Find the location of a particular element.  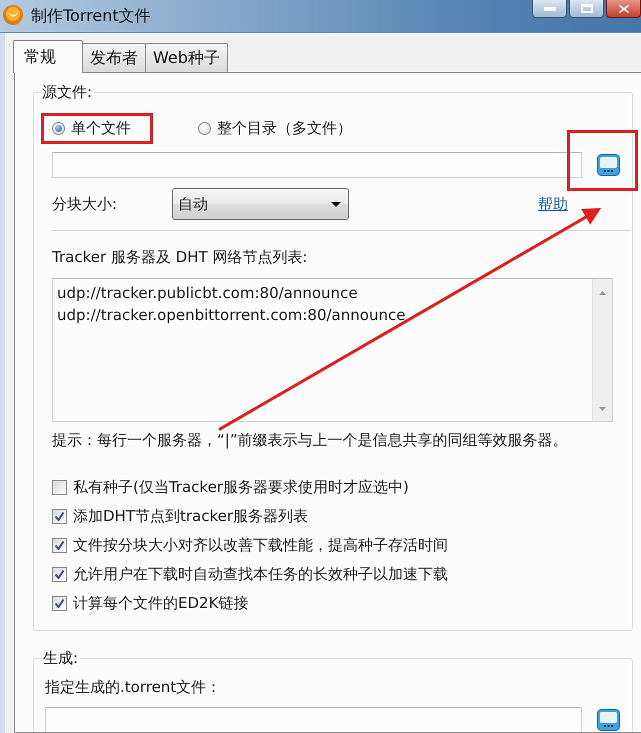

radio-label: 单个文件 is located at coordinates (101, 128).